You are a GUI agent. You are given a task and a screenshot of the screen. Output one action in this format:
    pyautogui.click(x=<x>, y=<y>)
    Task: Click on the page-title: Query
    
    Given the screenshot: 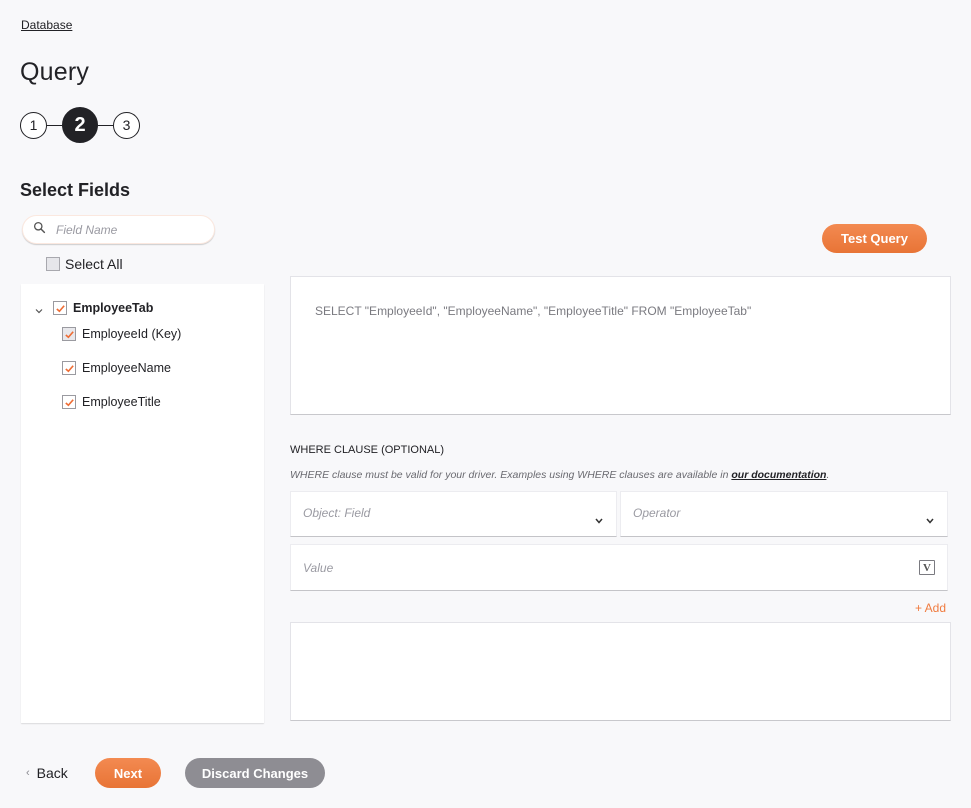 What is the action you would take?
    pyautogui.click(x=55, y=72)
    